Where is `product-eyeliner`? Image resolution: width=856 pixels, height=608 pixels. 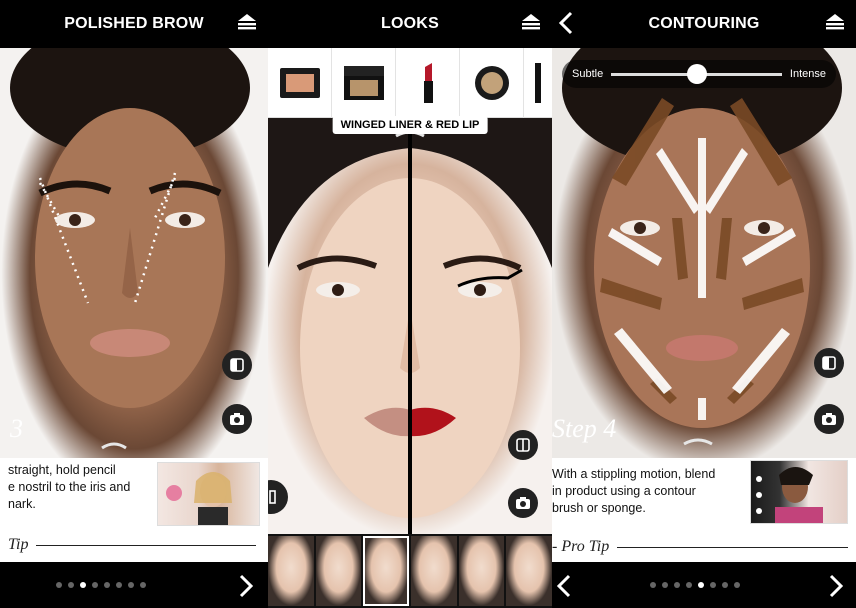
product-eyeliner is located at coordinates (538, 83).